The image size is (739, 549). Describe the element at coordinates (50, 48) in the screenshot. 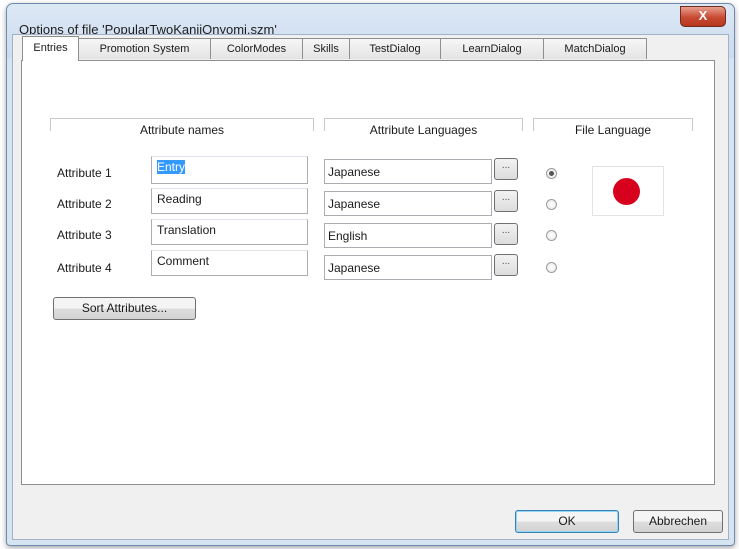

I see `tab-entries: Entries` at that location.